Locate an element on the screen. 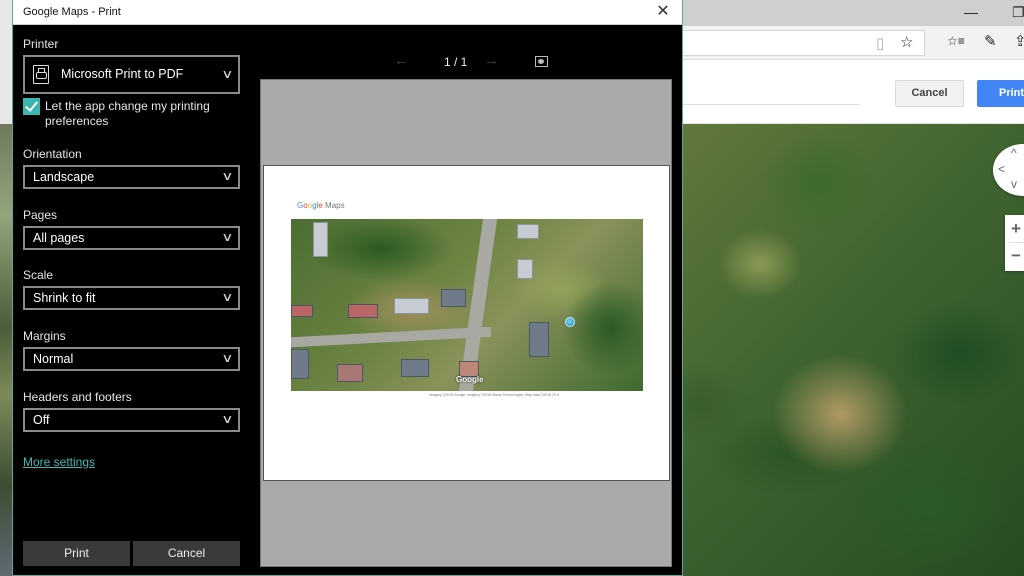  previous-page-icon: ← is located at coordinates (401, 60).